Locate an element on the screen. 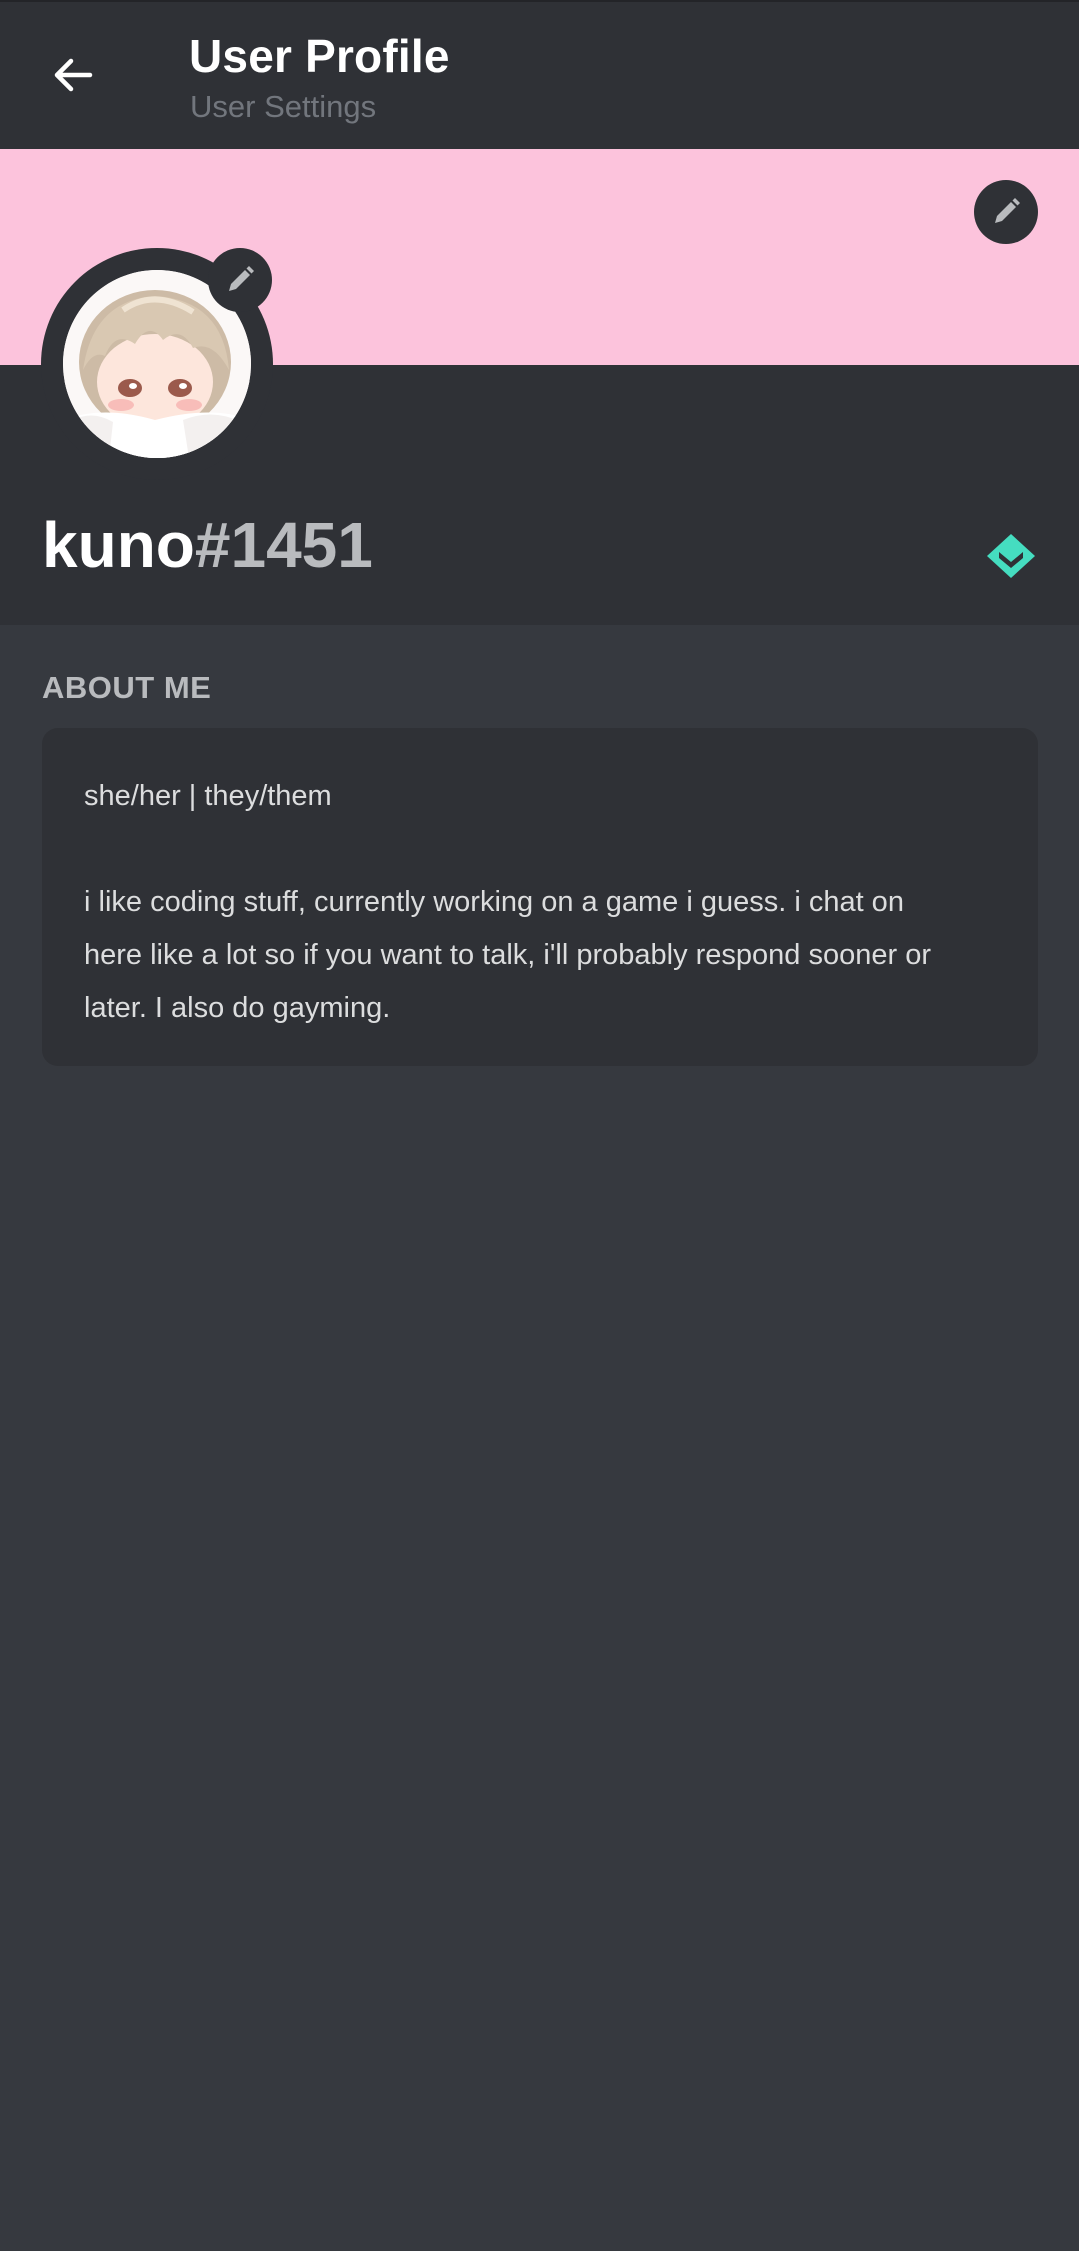  arrow-left-icon is located at coordinates (73, 75).